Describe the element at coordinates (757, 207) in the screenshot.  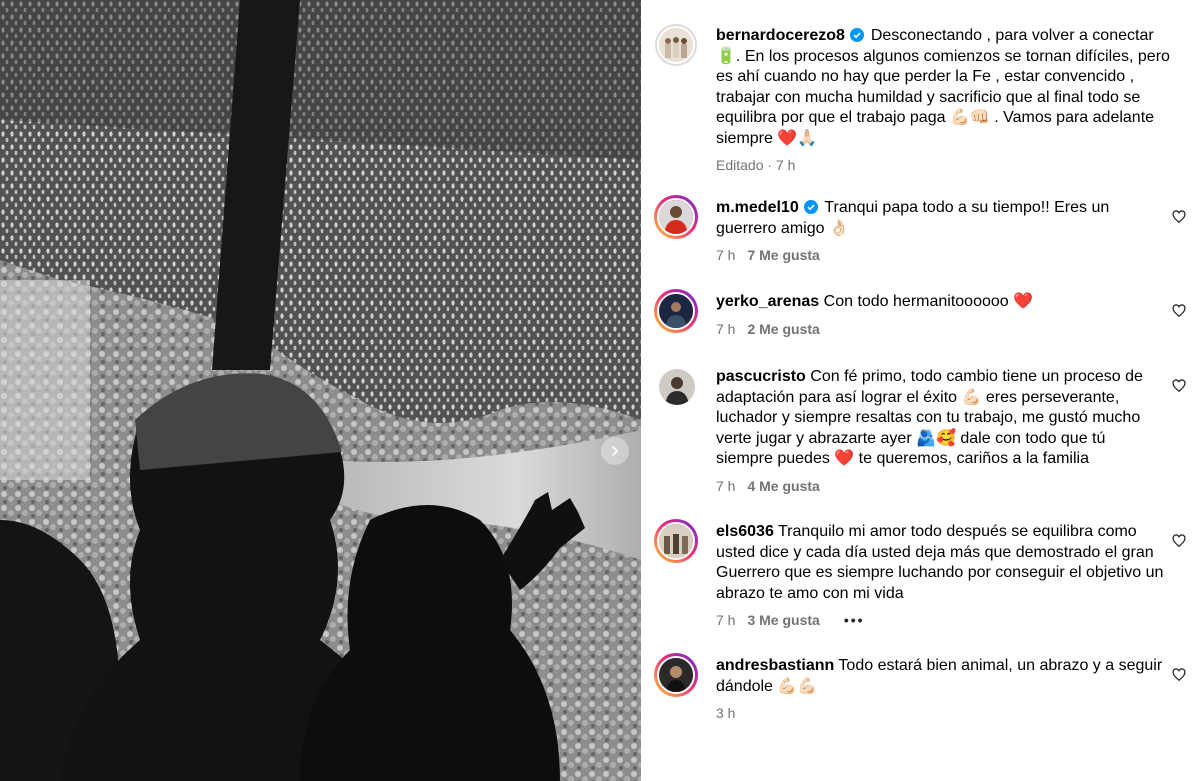
I see `username: m.medel10` at that location.